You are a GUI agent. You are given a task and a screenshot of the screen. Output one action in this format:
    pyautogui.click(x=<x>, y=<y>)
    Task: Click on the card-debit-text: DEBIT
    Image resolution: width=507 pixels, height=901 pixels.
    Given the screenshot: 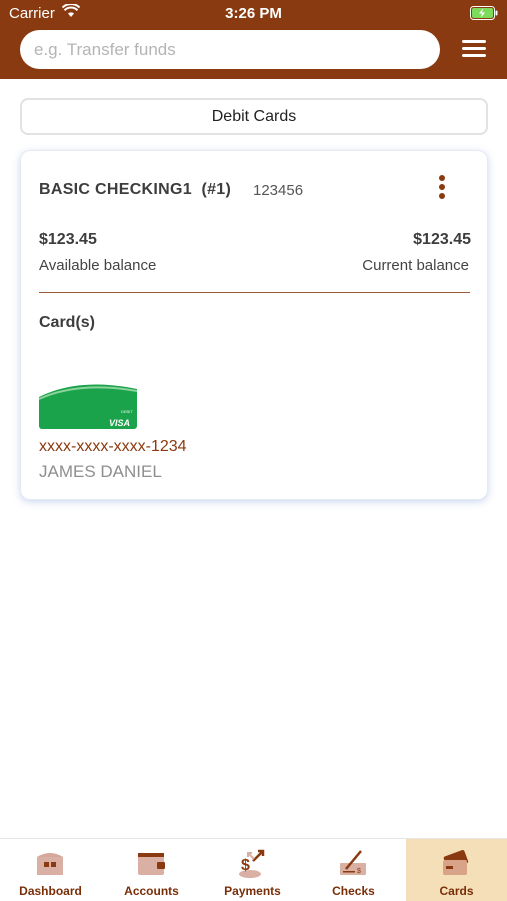 What is the action you would take?
    pyautogui.click(x=127, y=411)
    